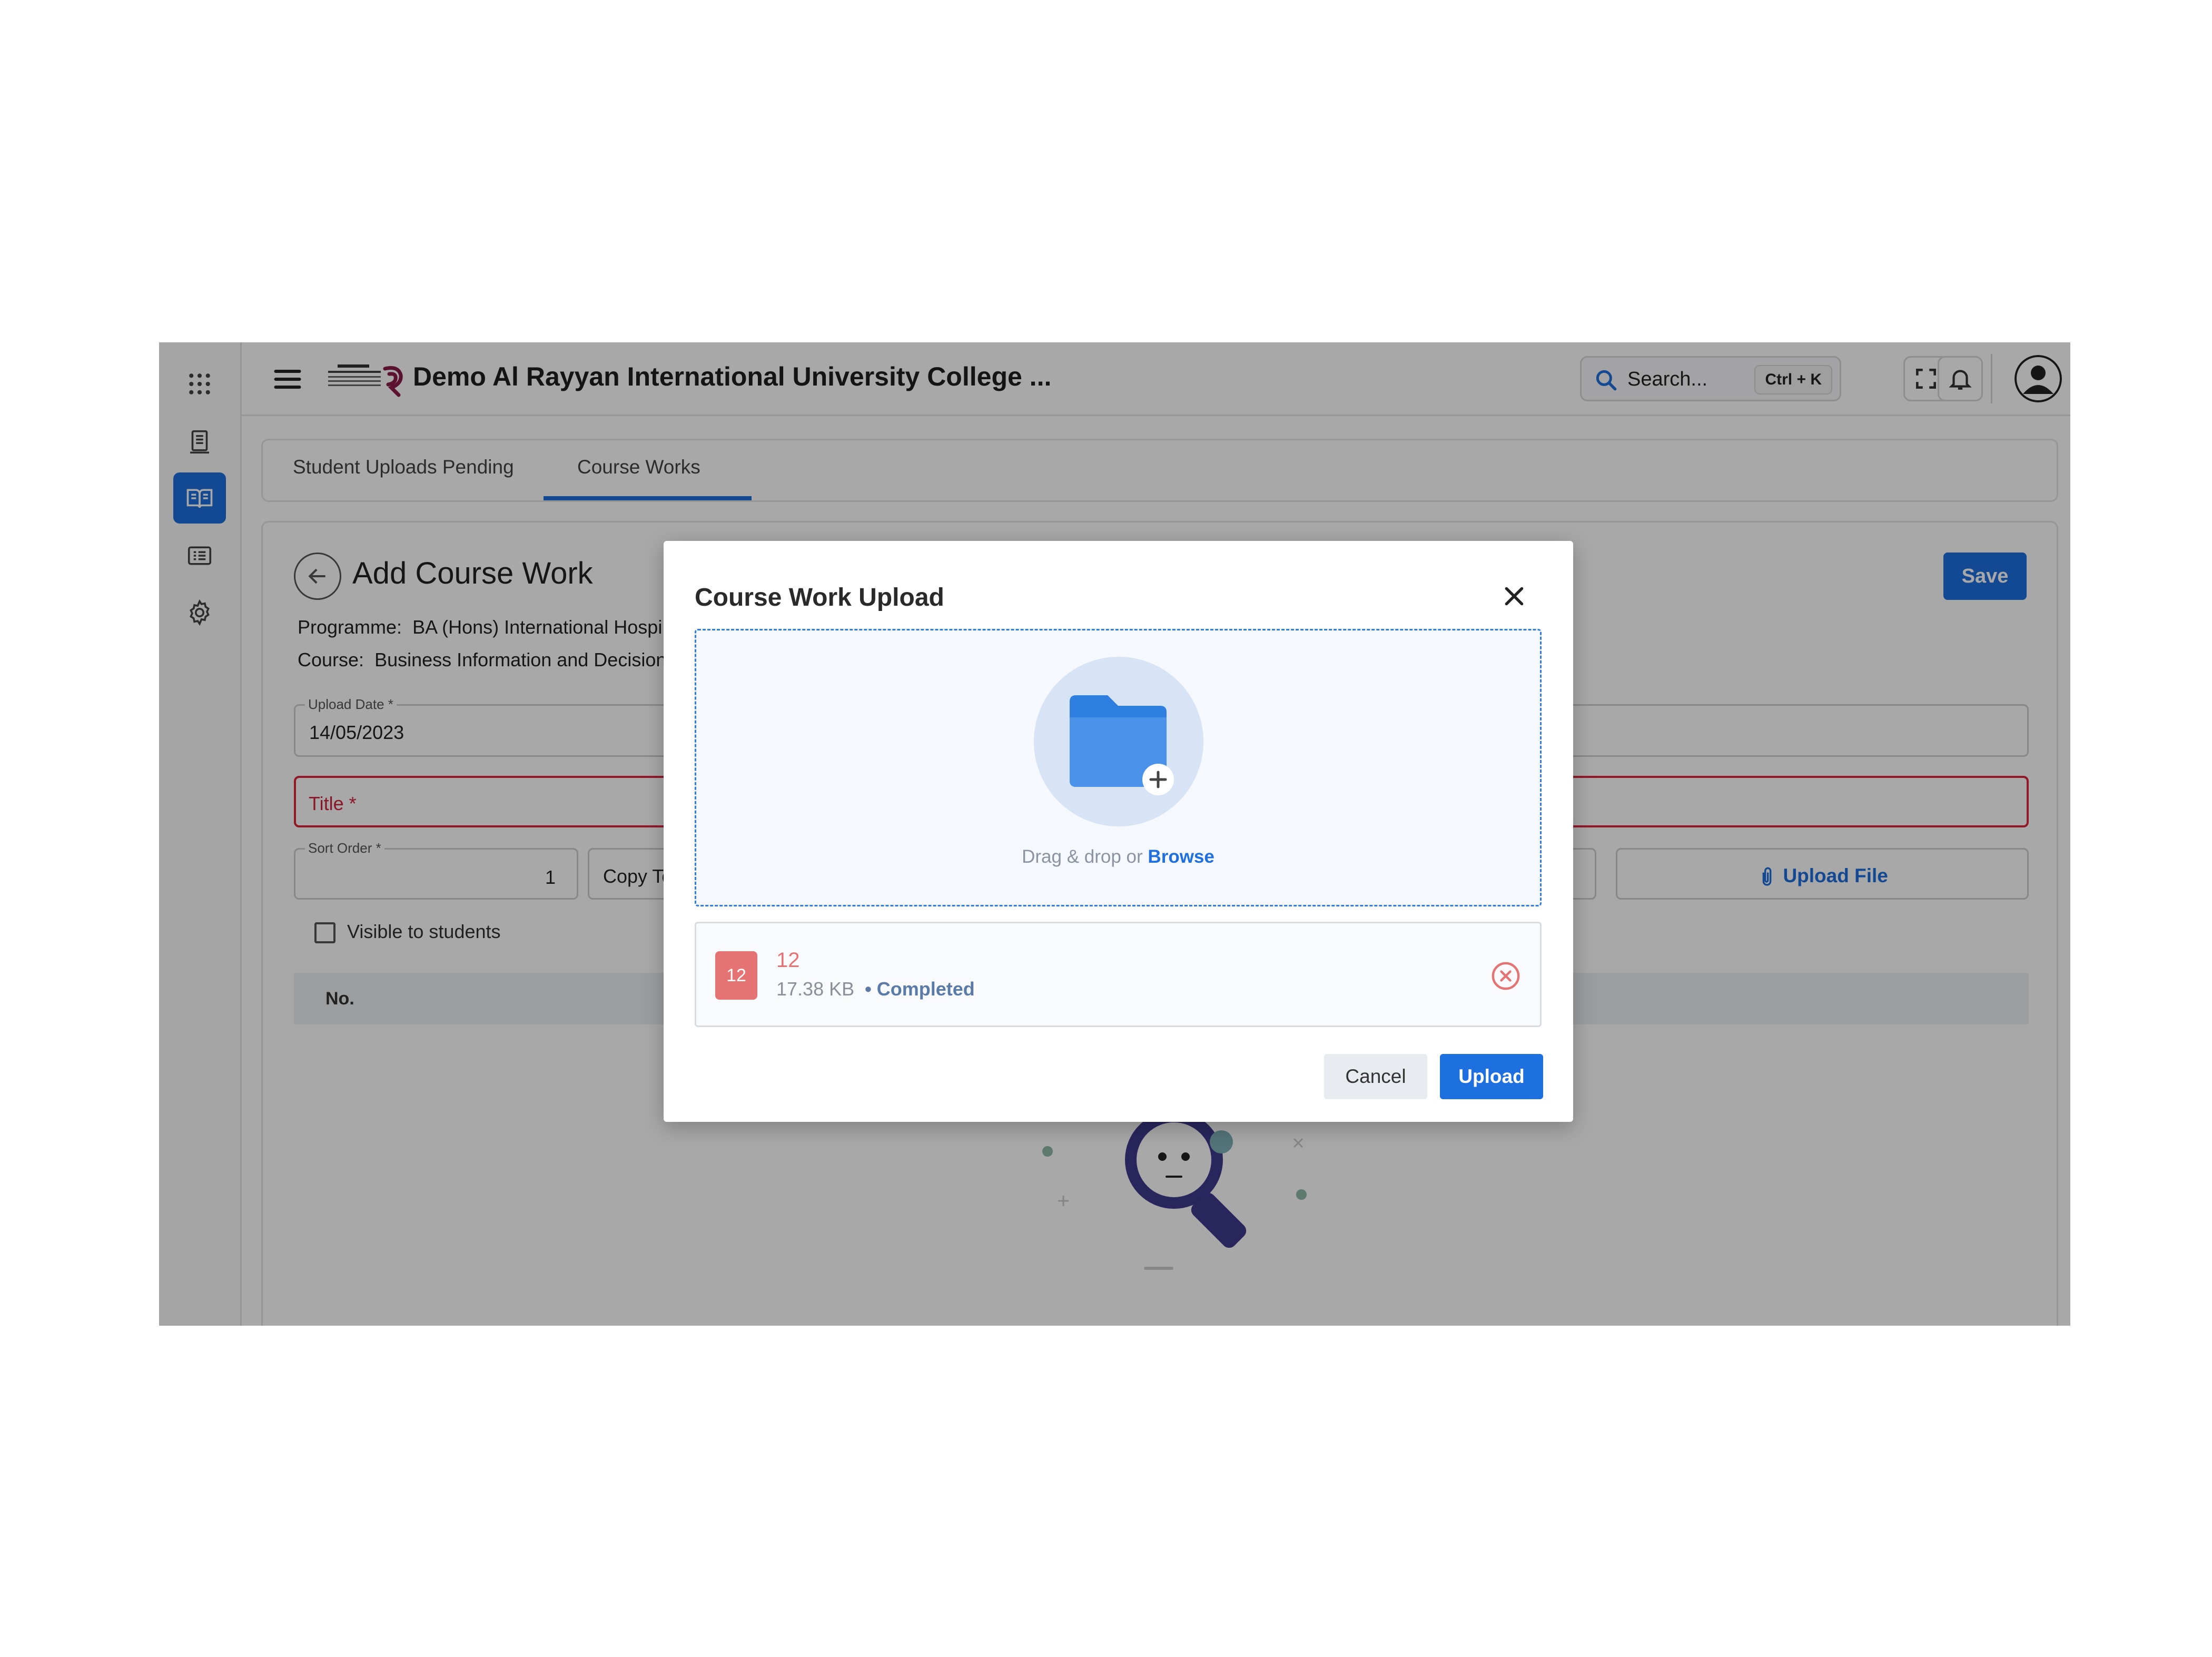  I want to click on dropzone-text: Drag & drop or Browse, so click(1118, 856).